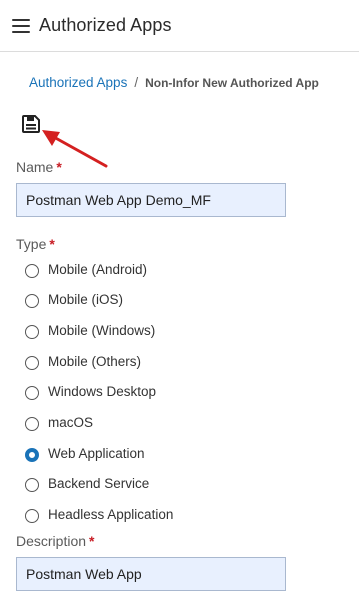  Describe the element at coordinates (32, 455) in the screenshot. I see `radio-circle-selected` at that location.